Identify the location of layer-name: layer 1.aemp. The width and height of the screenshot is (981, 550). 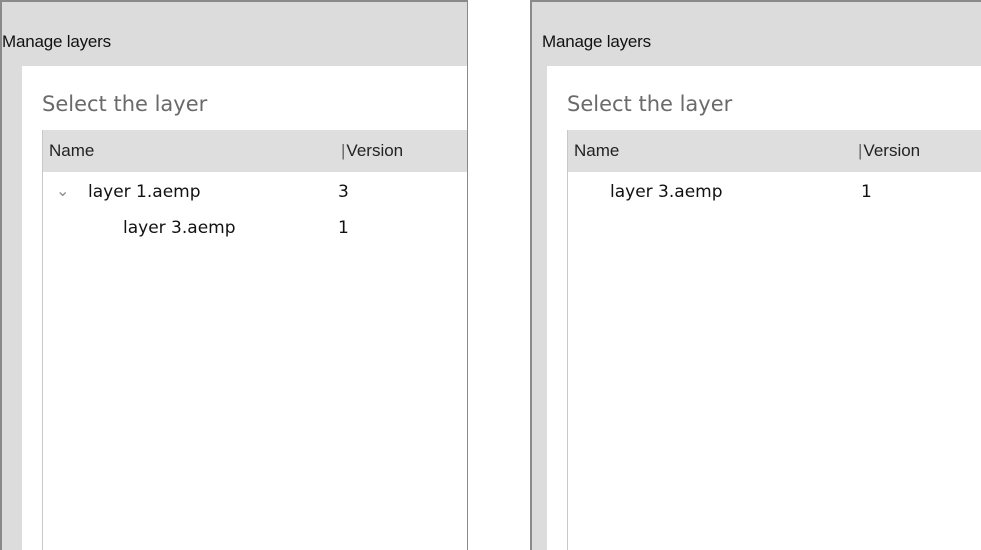
(144, 192).